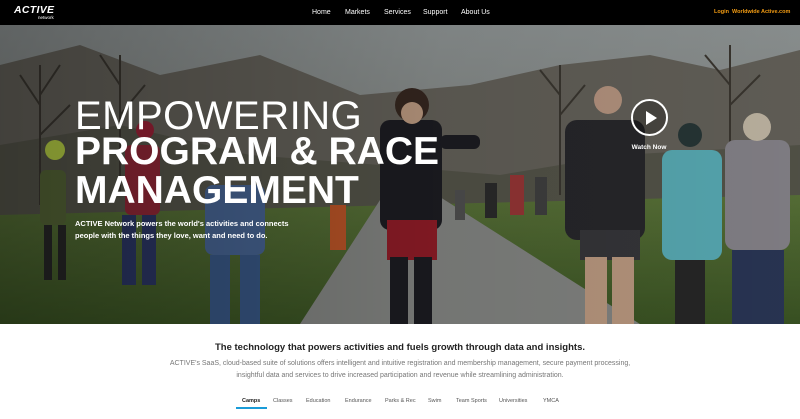 The height and width of the screenshot is (419, 800). I want to click on hero-title-line-2: PROGRAM & RACE, so click(257, 151).